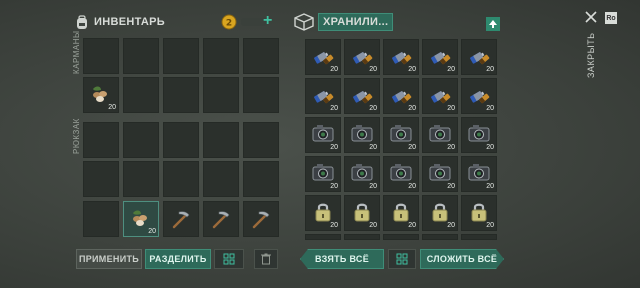  I want to click on arrow-up-icon, so click(493, 24).